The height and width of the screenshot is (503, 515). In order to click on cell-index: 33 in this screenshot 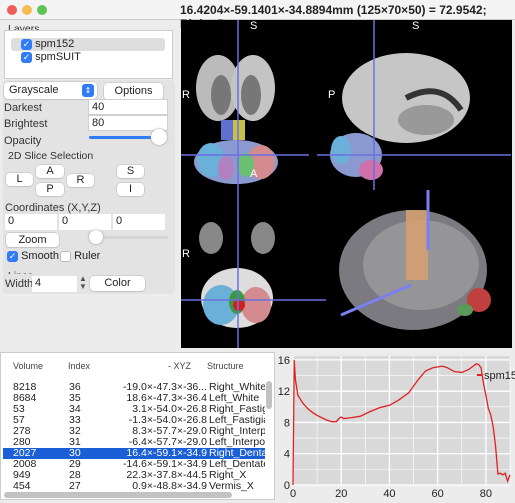, I will do `click(75, 420)`.